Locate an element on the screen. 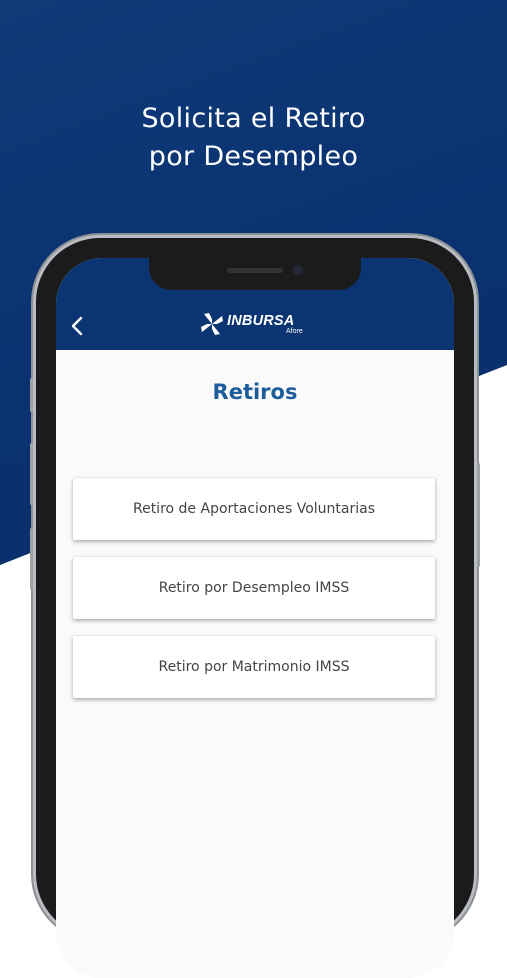 The width and height of the screenshot is (507, 978). option-retiro-matrimonio-imss: Retiro por Matrimonio IMSS is located at coordinates (254, 667).